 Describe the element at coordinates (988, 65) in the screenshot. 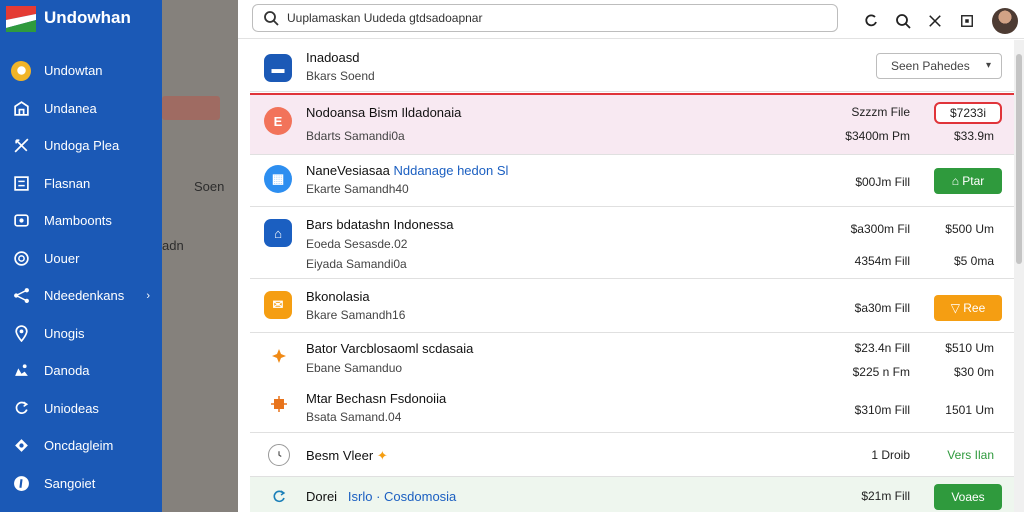

I see `chevron-down-icon: ▾` at that location.